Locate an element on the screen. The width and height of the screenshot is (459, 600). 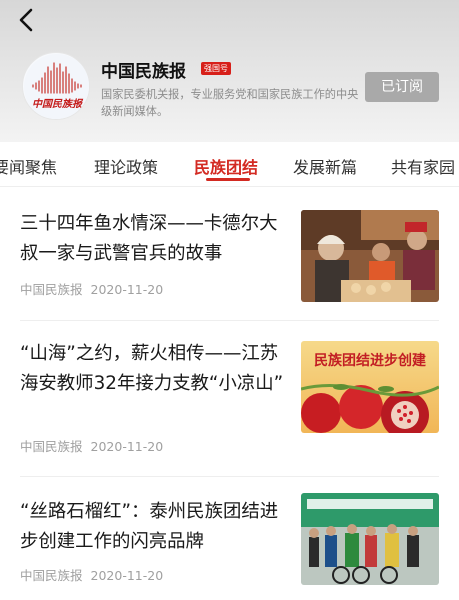
back-button is located at coordinates (28, 20).